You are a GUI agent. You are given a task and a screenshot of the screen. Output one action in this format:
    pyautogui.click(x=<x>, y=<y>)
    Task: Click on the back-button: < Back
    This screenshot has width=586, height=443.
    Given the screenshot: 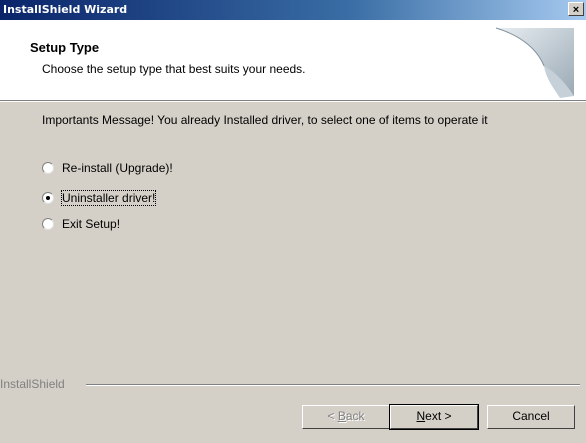 What is the action you would take?
    pyautogui.click(x=346, y=417)
    